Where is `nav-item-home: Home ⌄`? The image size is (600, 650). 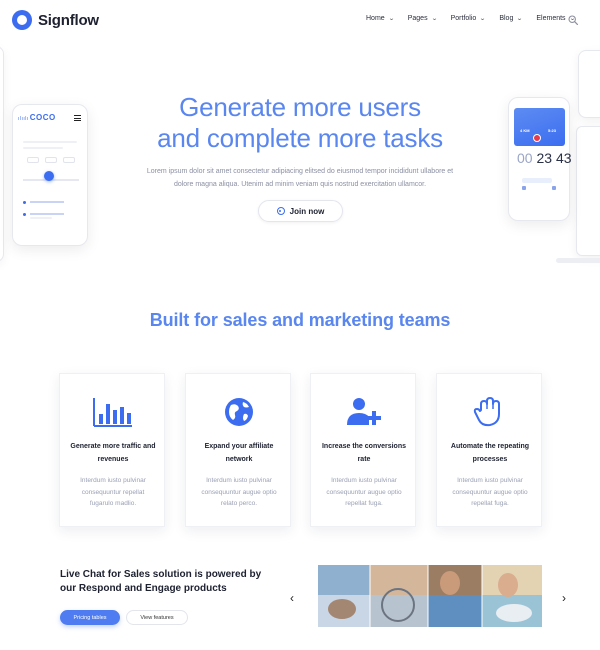 nav-item-home: Home ⌄ is located at coordinates (380, 18).